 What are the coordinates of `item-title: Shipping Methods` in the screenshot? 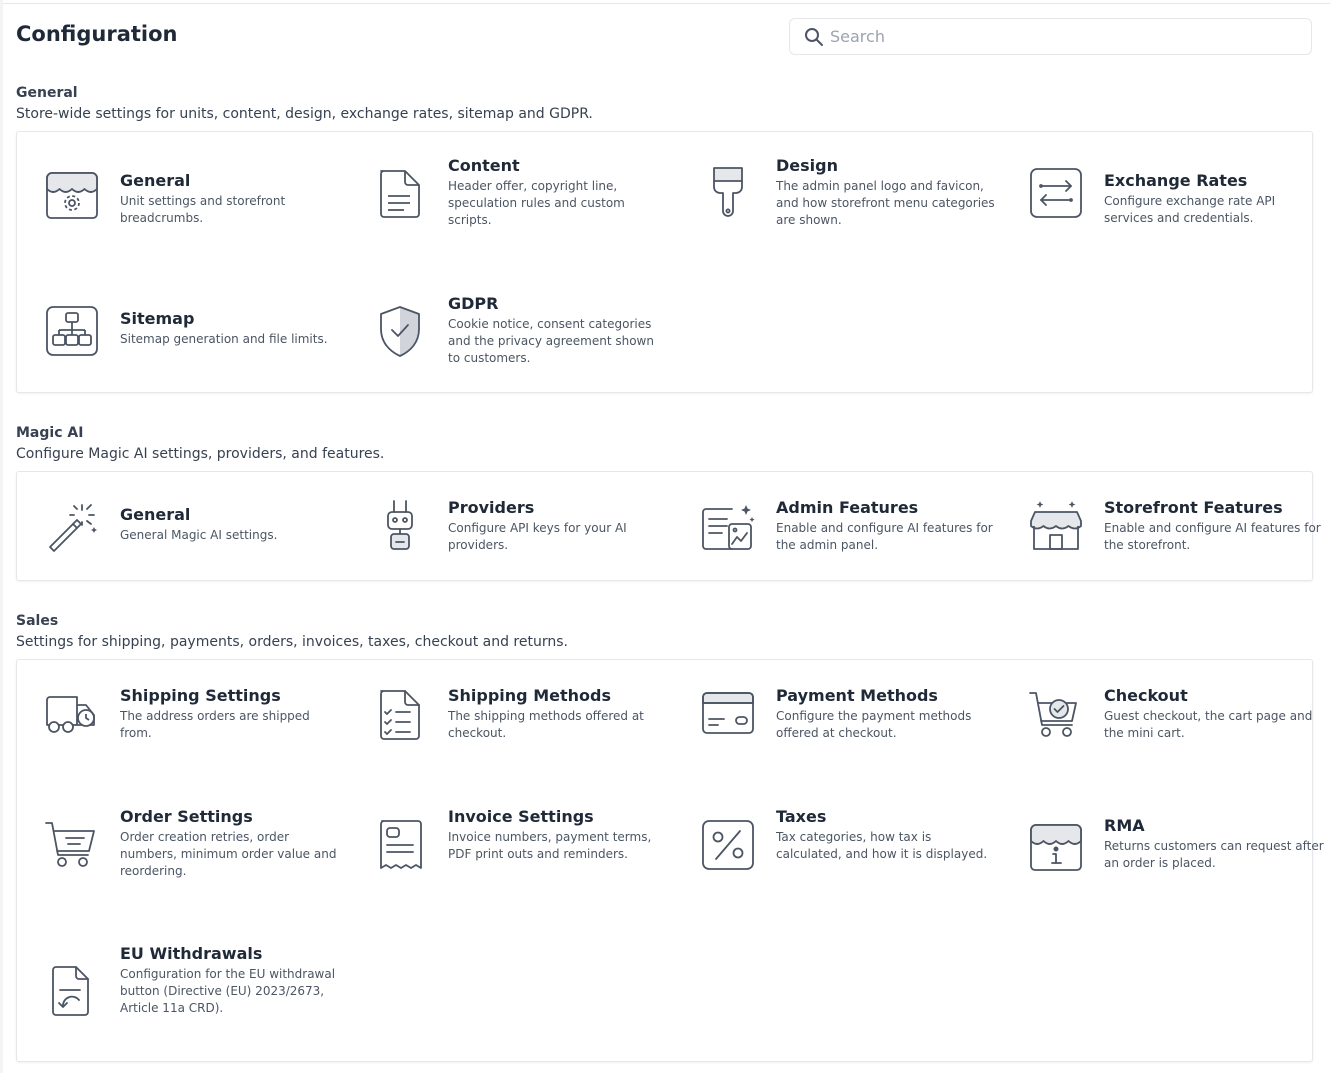 It's located at (529, 695).